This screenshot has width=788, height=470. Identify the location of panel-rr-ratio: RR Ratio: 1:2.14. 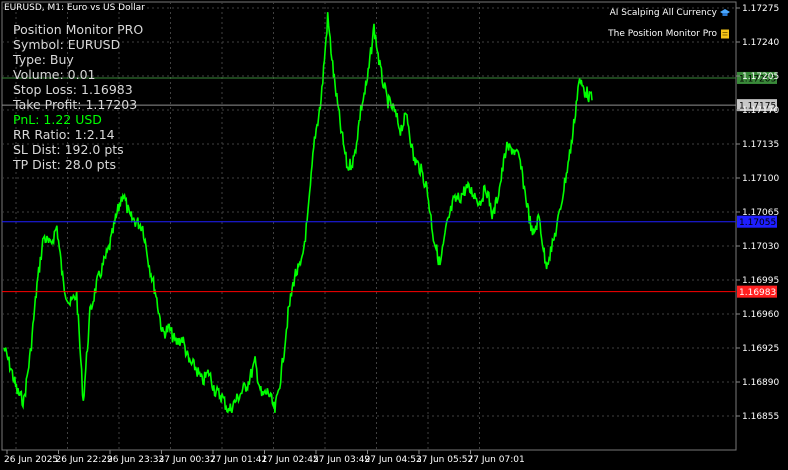
(64, 134).